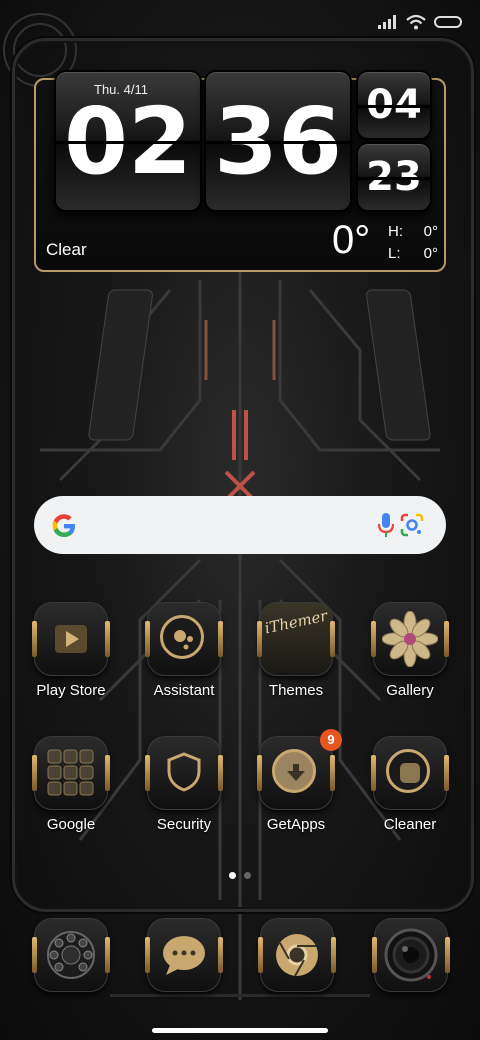  What do you see at coordinates (121, 89) in the screenshot?
I see `date-label: Thu. 4/11` at bounding box center [121, 89].